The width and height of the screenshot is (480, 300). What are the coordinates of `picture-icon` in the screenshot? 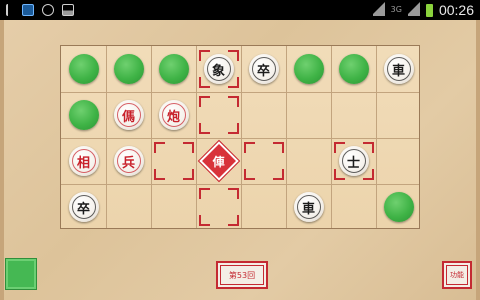 It's located at (68, 10).